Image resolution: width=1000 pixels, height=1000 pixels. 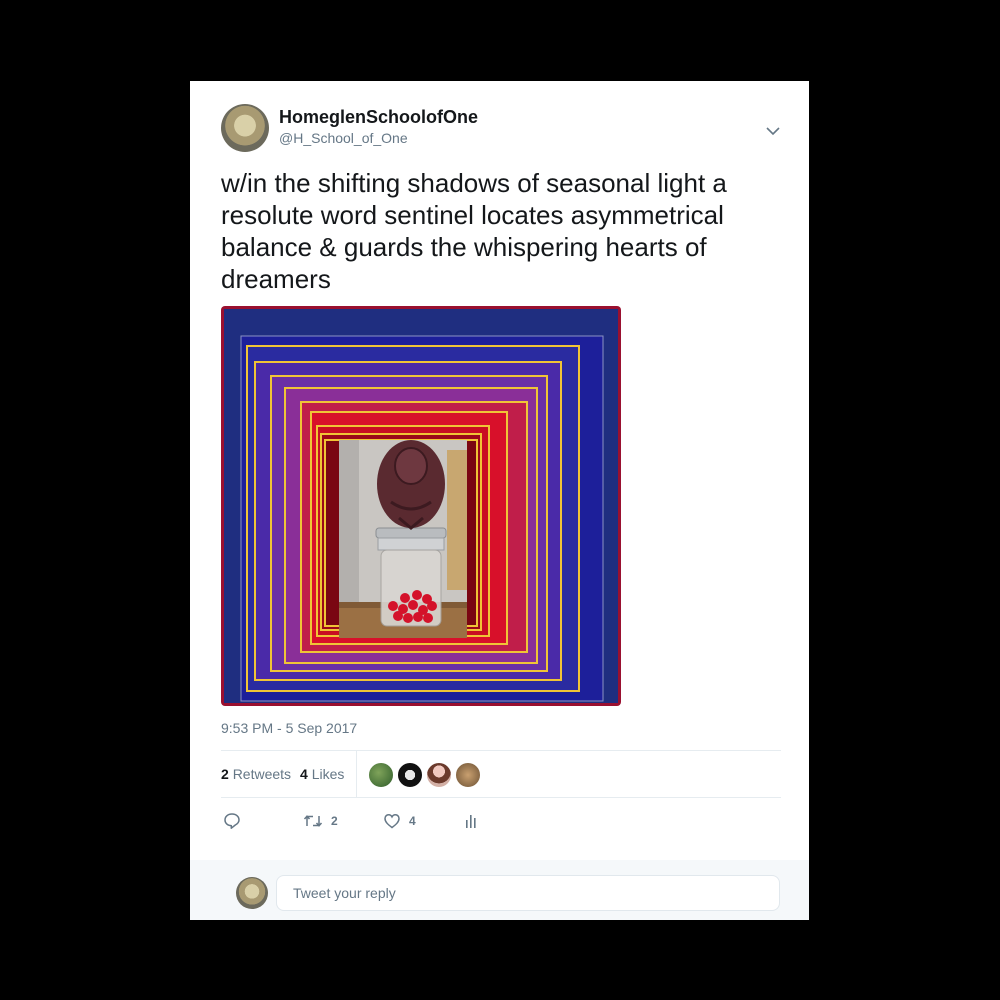 I want to click on likes-count: 4, so click(x=304, y=774).